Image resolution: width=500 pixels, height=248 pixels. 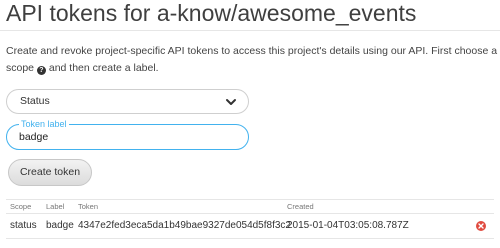 I want to click on col-header-token: Token, so click(x=88, y=206).